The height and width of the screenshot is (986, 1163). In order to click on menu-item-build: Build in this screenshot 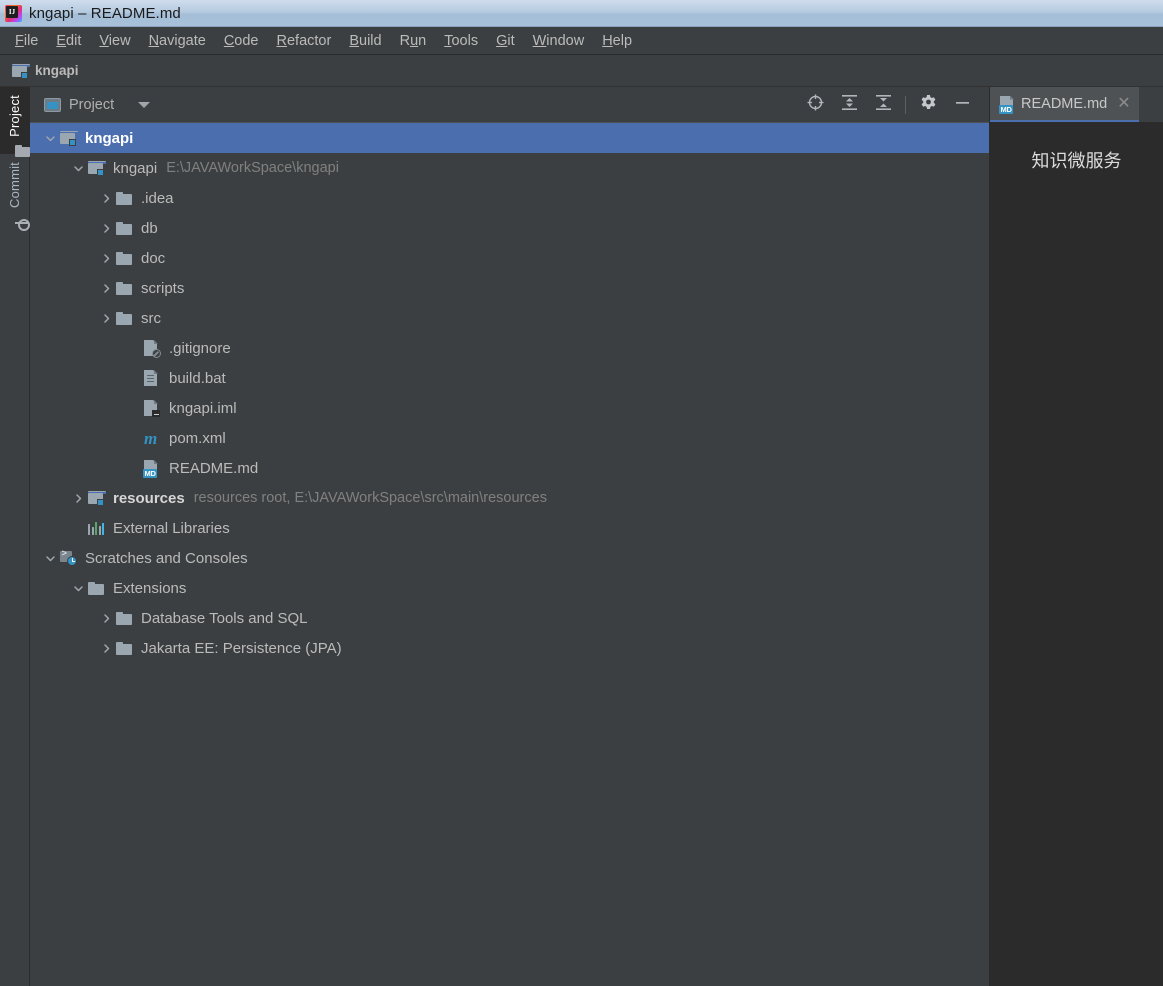, I will do `click(365, 41)`.